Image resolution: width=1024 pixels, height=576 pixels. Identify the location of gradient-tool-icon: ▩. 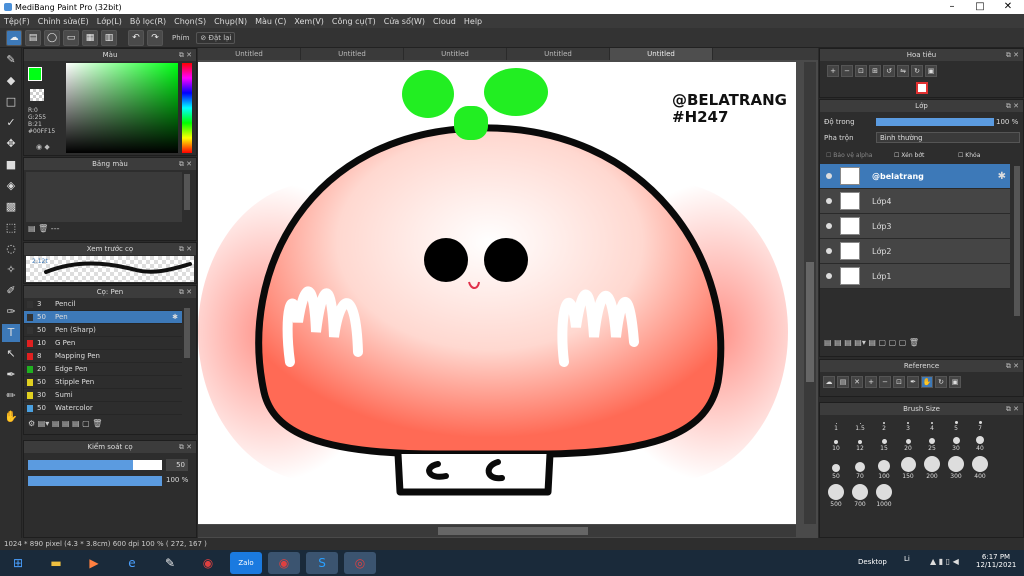
(11, 207).